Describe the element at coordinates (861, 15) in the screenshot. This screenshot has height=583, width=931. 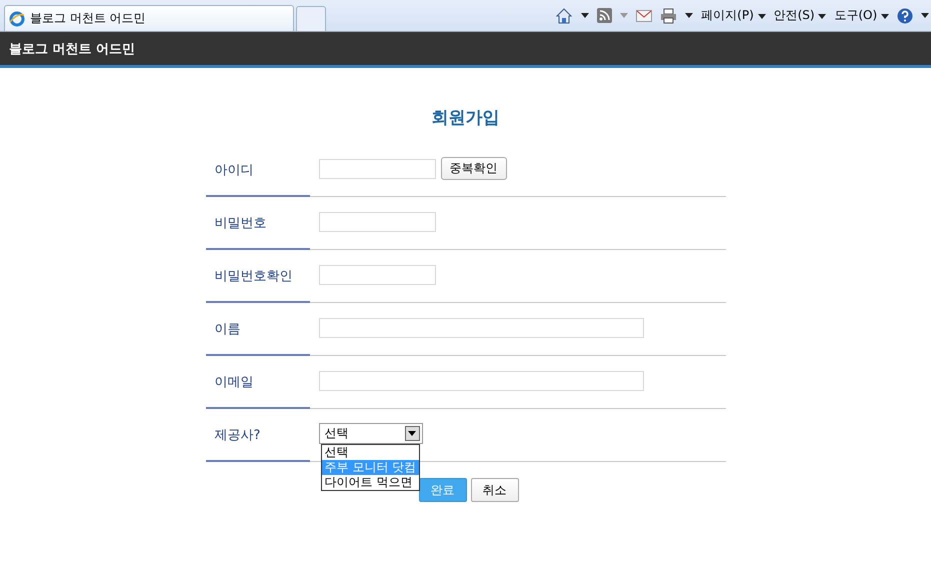
I see `toolbar-menu: 도구(O)` at that location.